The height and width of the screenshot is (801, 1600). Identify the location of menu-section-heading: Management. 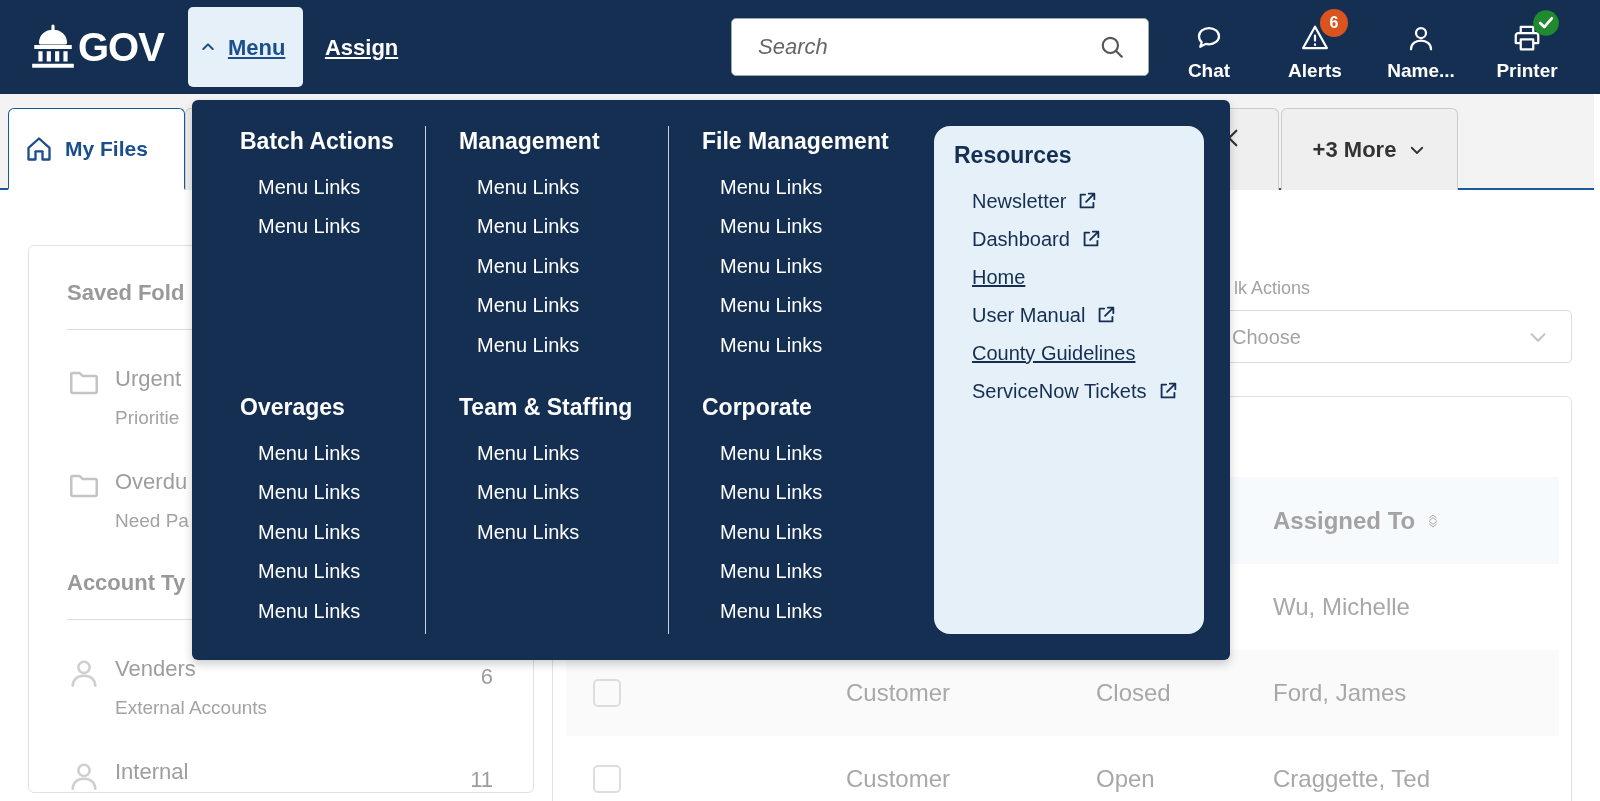
(530, 141).